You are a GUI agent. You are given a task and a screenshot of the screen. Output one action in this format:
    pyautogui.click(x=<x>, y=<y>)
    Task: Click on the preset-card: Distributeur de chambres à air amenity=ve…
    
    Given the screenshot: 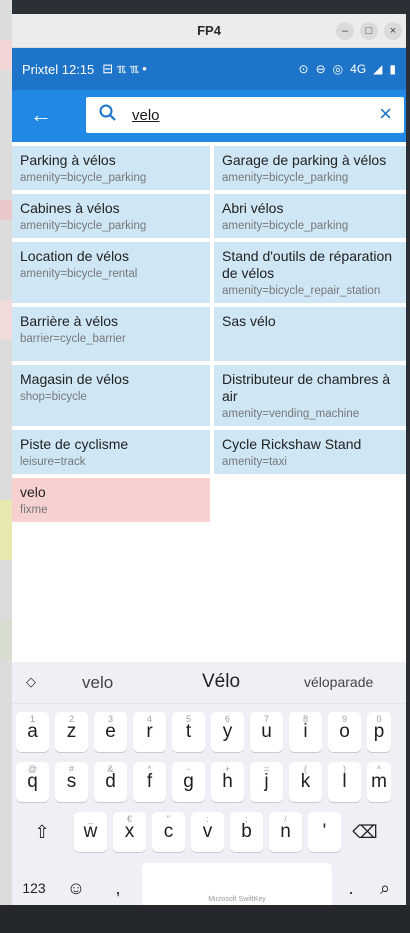 What is the action you would take?
    pyautogui.click(x=310, y=395)
    